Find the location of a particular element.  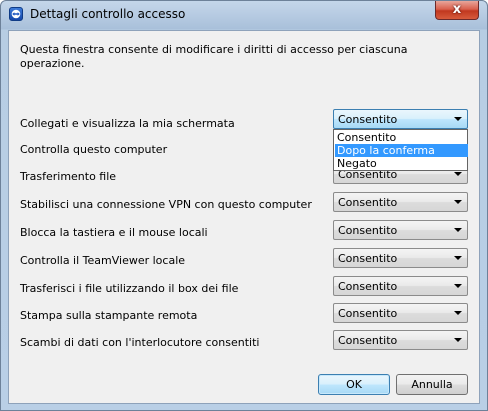

cancel-button: Annulla is located at coordinates (432, 384).